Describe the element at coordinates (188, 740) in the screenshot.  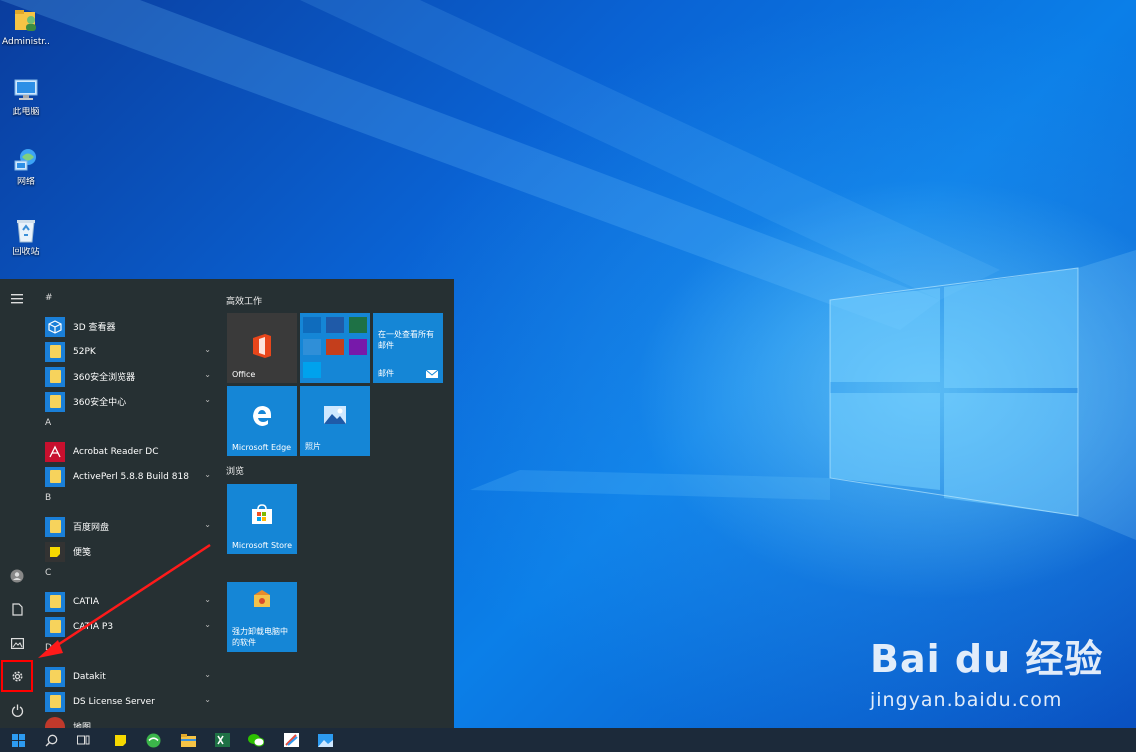
I see `file-explorer-icon` at that location.